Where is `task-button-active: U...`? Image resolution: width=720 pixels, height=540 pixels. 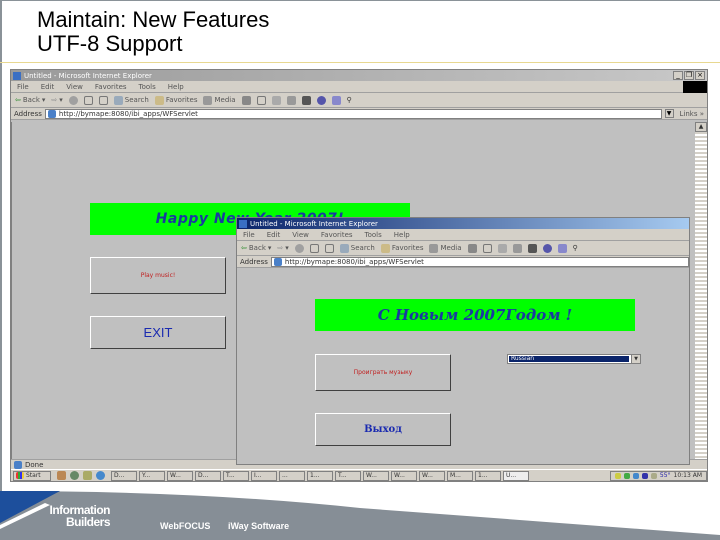 task-button-active: U... is located at coordinates (516, 475).